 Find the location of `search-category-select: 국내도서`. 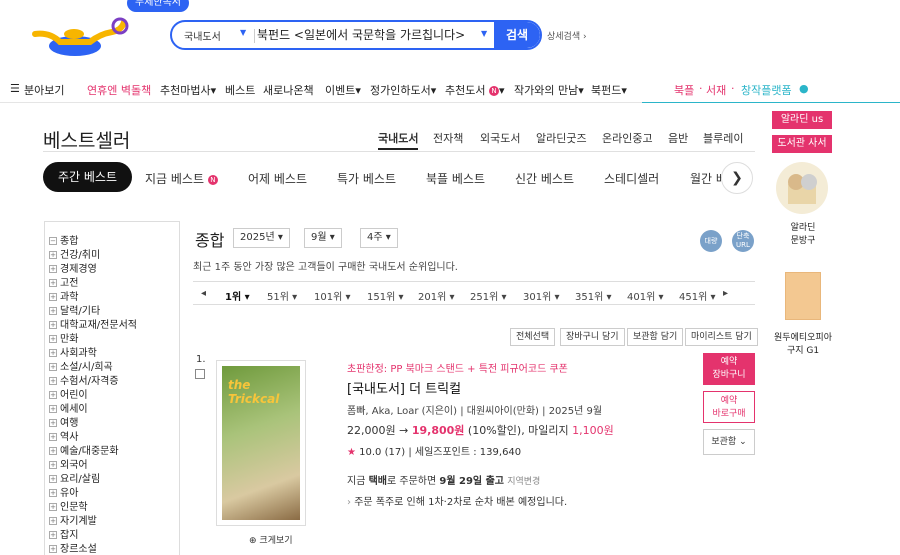

search-category-select: 국내도서 is located at coordinates (202, 35).